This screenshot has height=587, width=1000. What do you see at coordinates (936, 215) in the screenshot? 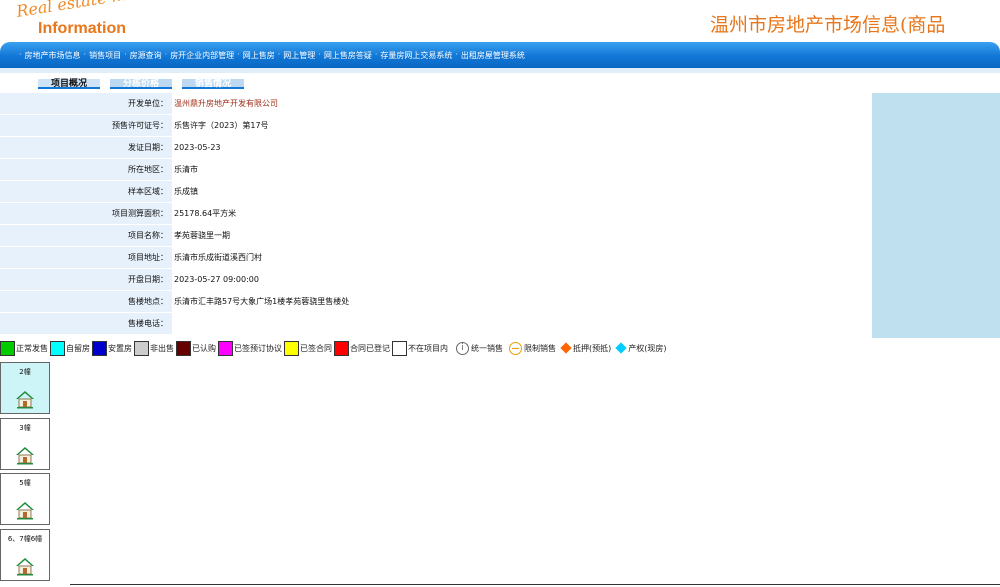
I see `info-side-panel` at bounding box center [936, 215].